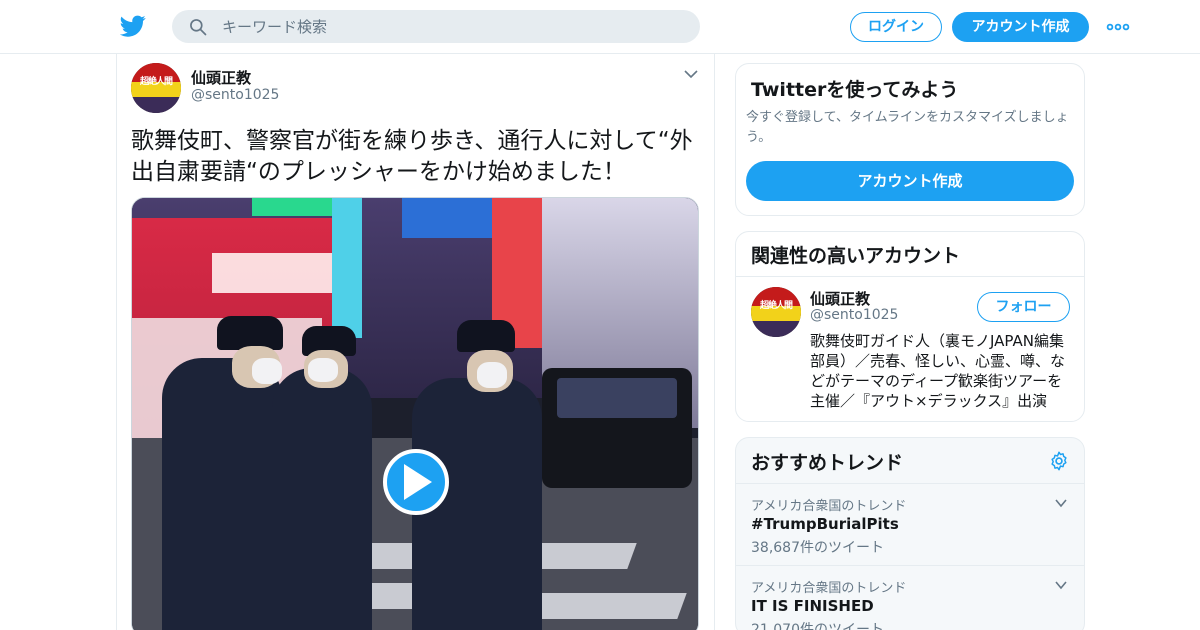  Describe the element at coordinates (812, 606) in the screenshot. I see `trend-name: IT IS FINISHED` at that location.